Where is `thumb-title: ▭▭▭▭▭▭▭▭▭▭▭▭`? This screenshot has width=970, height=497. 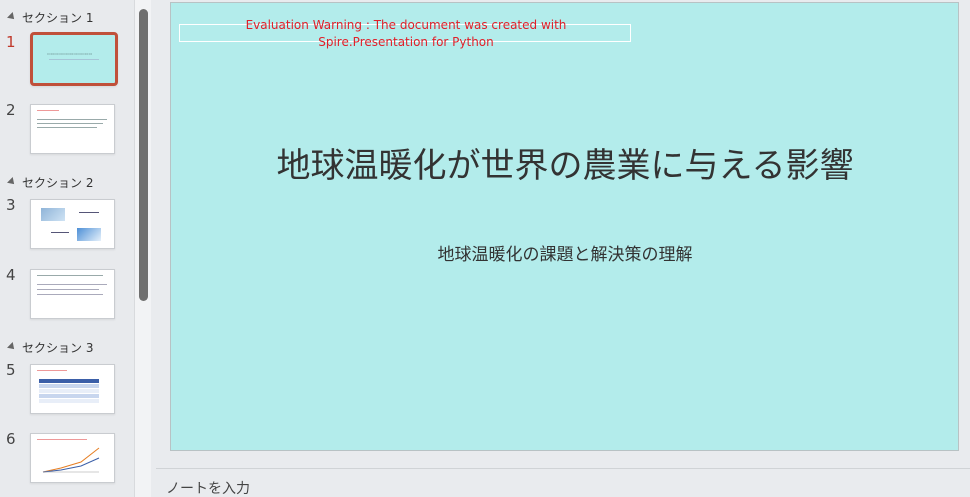 thumb-title: ▭▭▭▭▭▭▭▭▭▭▭▭ is located at coordinates (70, 53).